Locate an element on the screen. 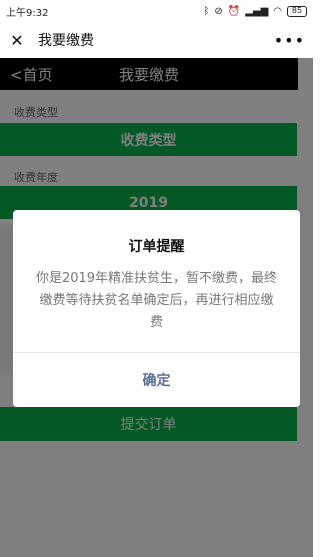 The image size is (320, 557). status-bar: 上午9:32 ᛒ ⊘ ⏰ ▂▄▆ ◠ 85 is located at coordinates (156, 11).